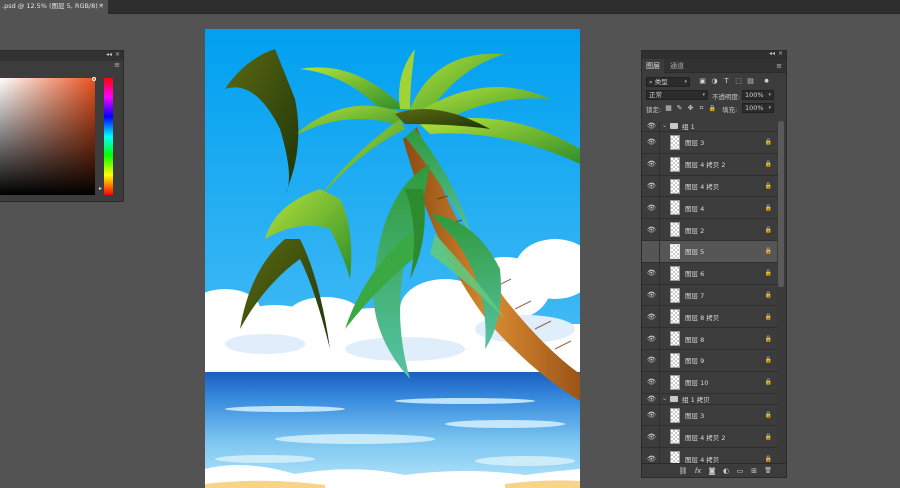 The image size is (900, 488). Describe the element at coordinates (712, 471) in the screenshot. I see `mask-icon: ◙` at that location.